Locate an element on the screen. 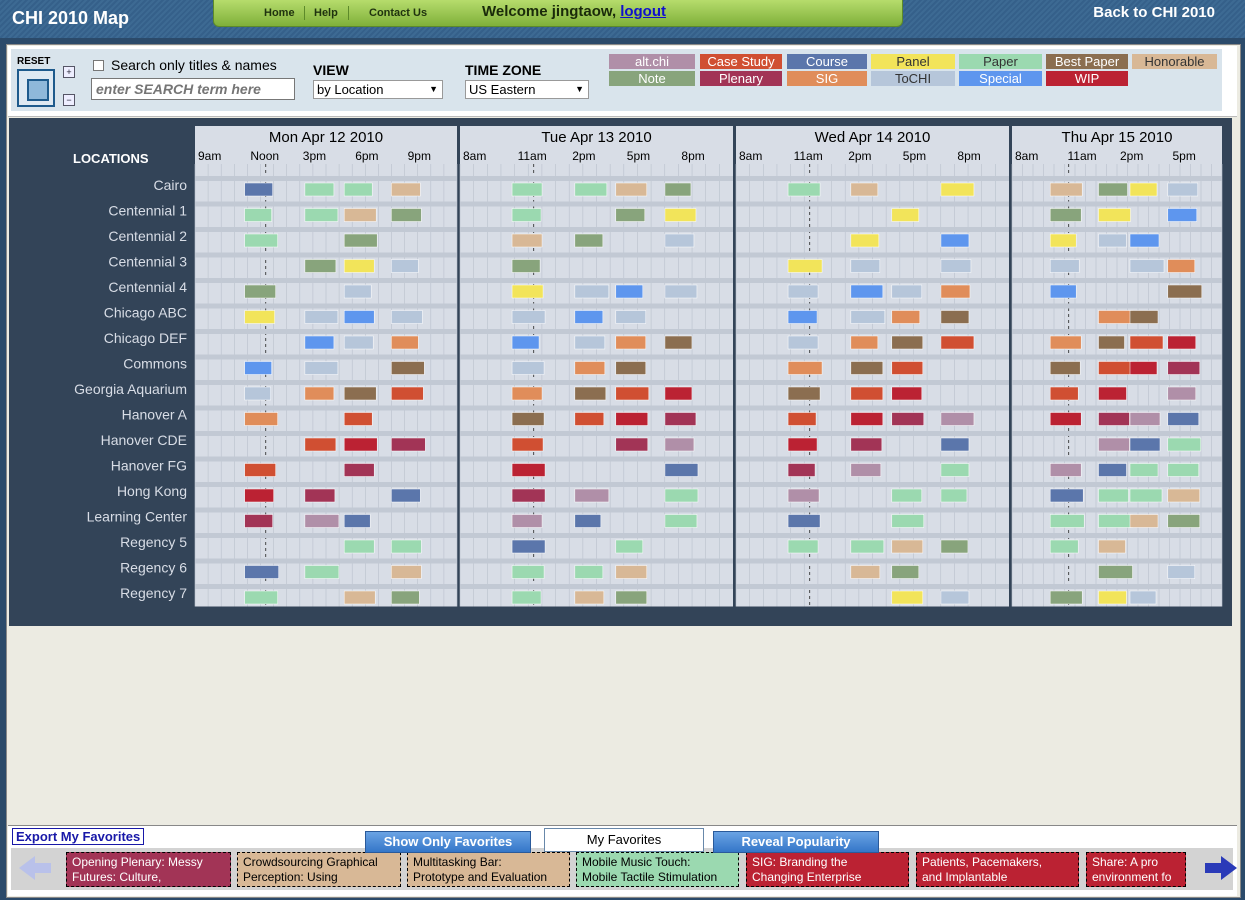  favorite-card: SIG: Branding the Changing Enterprise is located at coordinates (827, 869).